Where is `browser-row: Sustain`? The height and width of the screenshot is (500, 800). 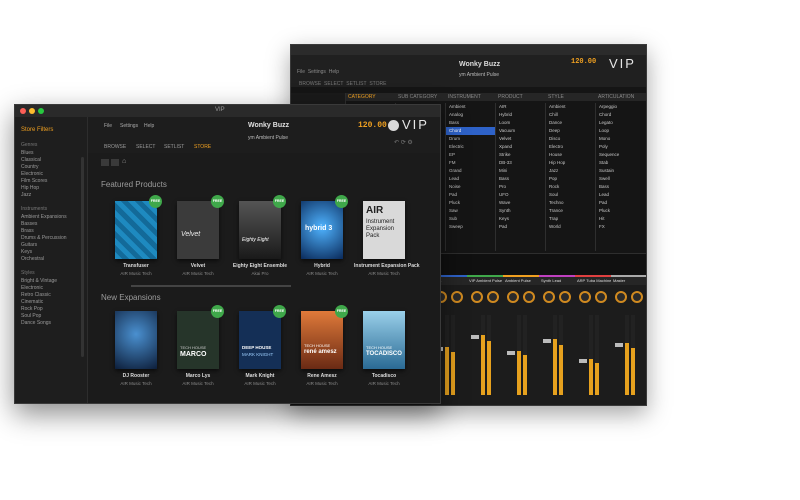 browser-row: Sustain is located at coordinates (621, 171).